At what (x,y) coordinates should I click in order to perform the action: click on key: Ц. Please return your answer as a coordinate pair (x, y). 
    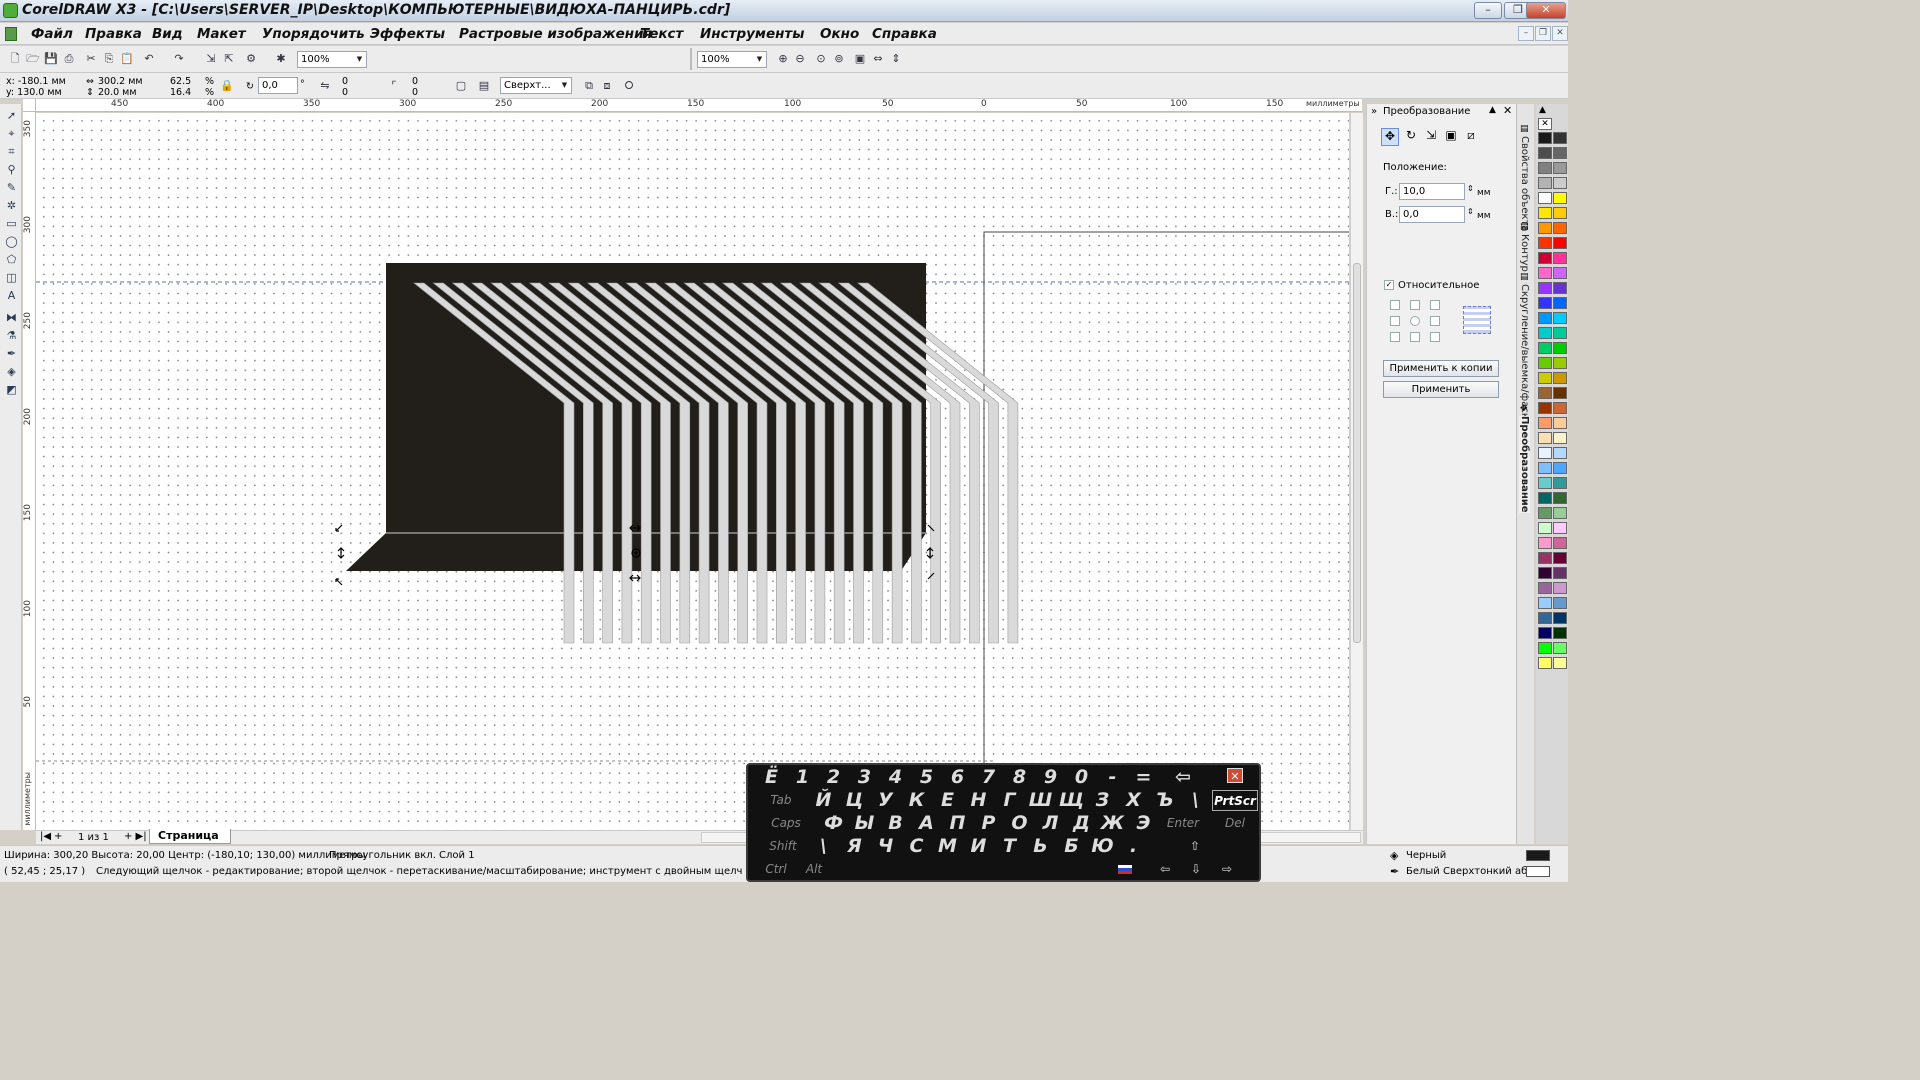
    Looking at the image, I should click on (854, 800).